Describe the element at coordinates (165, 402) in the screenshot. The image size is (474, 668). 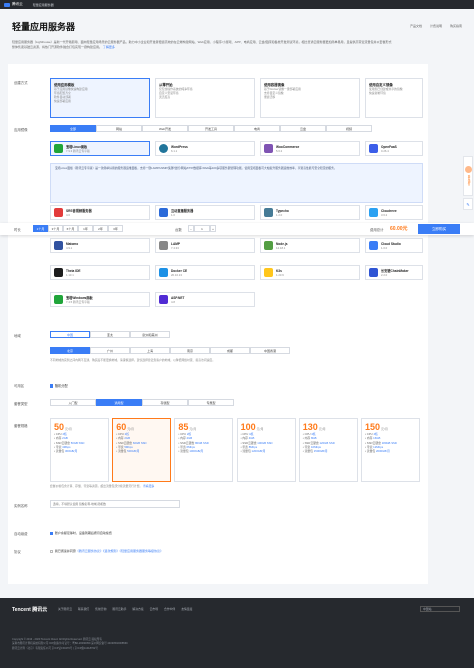
I see `pkg-type-storage: 存储型` at that location.